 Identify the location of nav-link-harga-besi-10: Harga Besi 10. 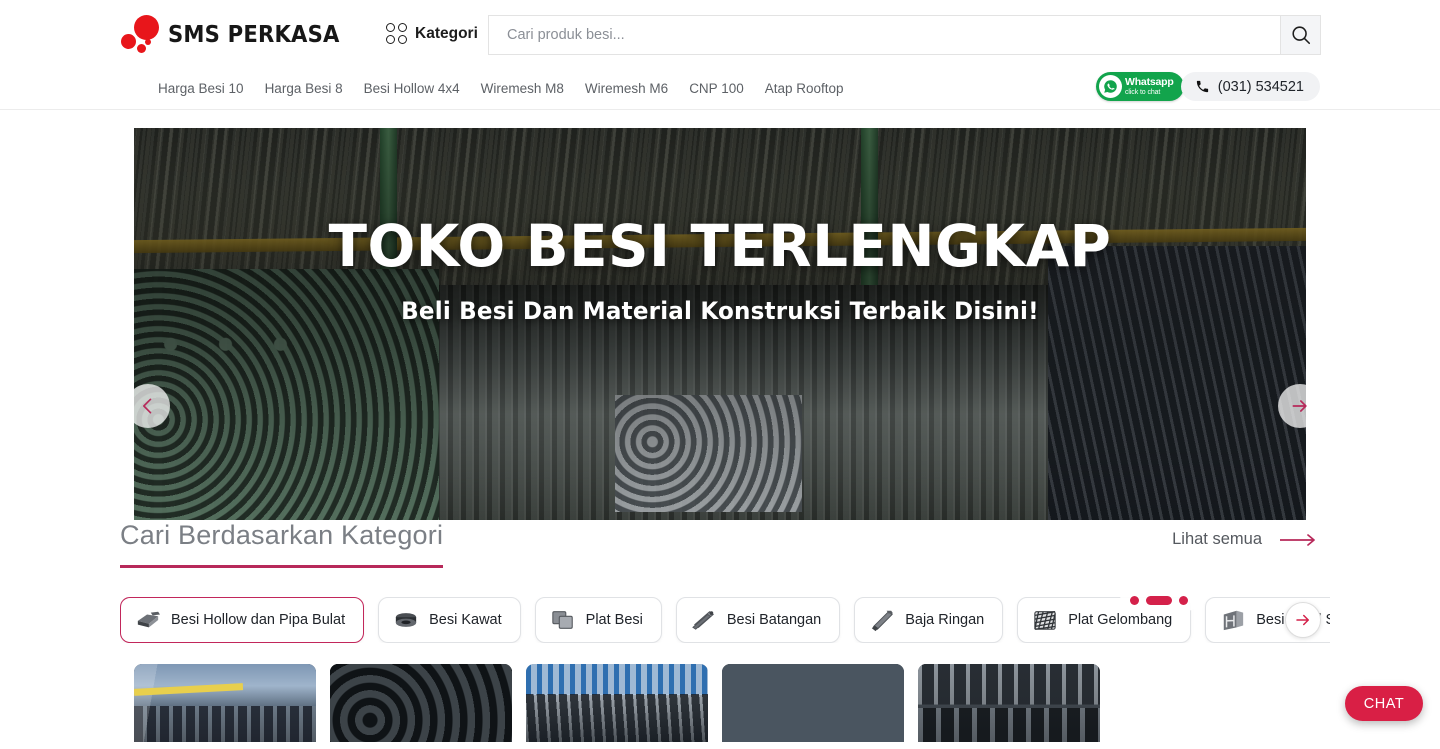
(201, 88).